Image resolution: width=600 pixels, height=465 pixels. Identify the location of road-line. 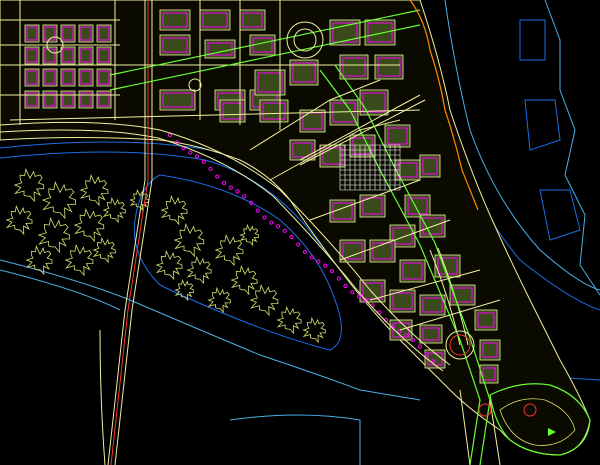
(102, 397).